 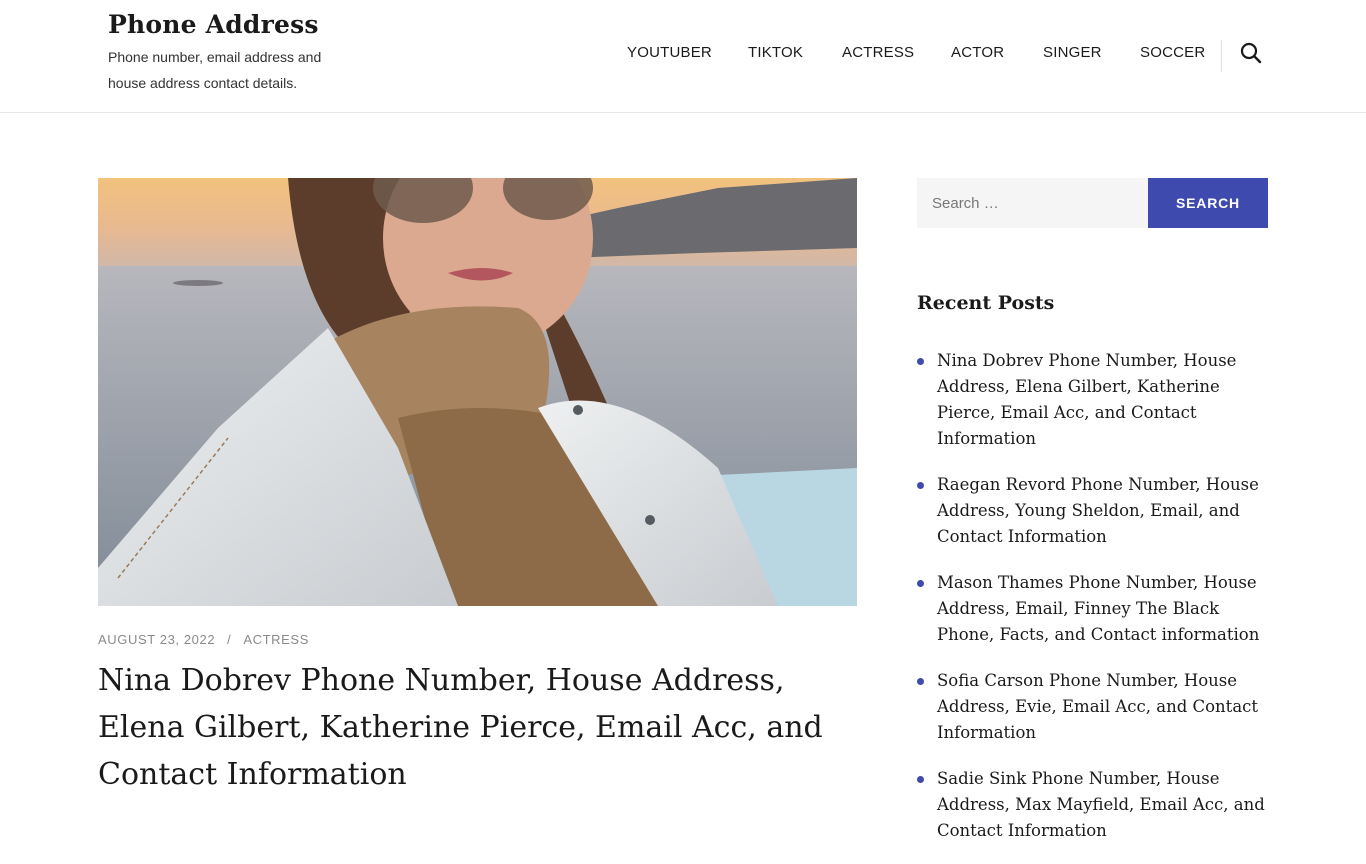 What do you see at coordinates (1208, 203) in the screenshot?
I see `search-button: SEARCH` at bounding box center [1208, 203].